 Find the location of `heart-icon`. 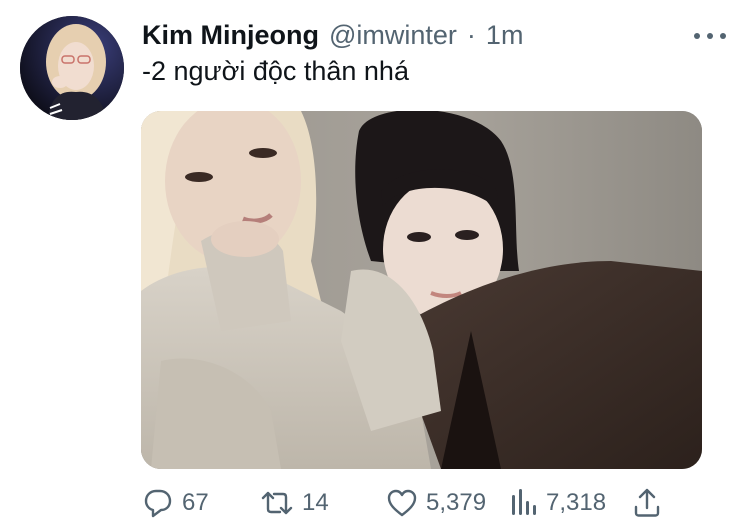

heart-icon is located at coordinates (402, 503).